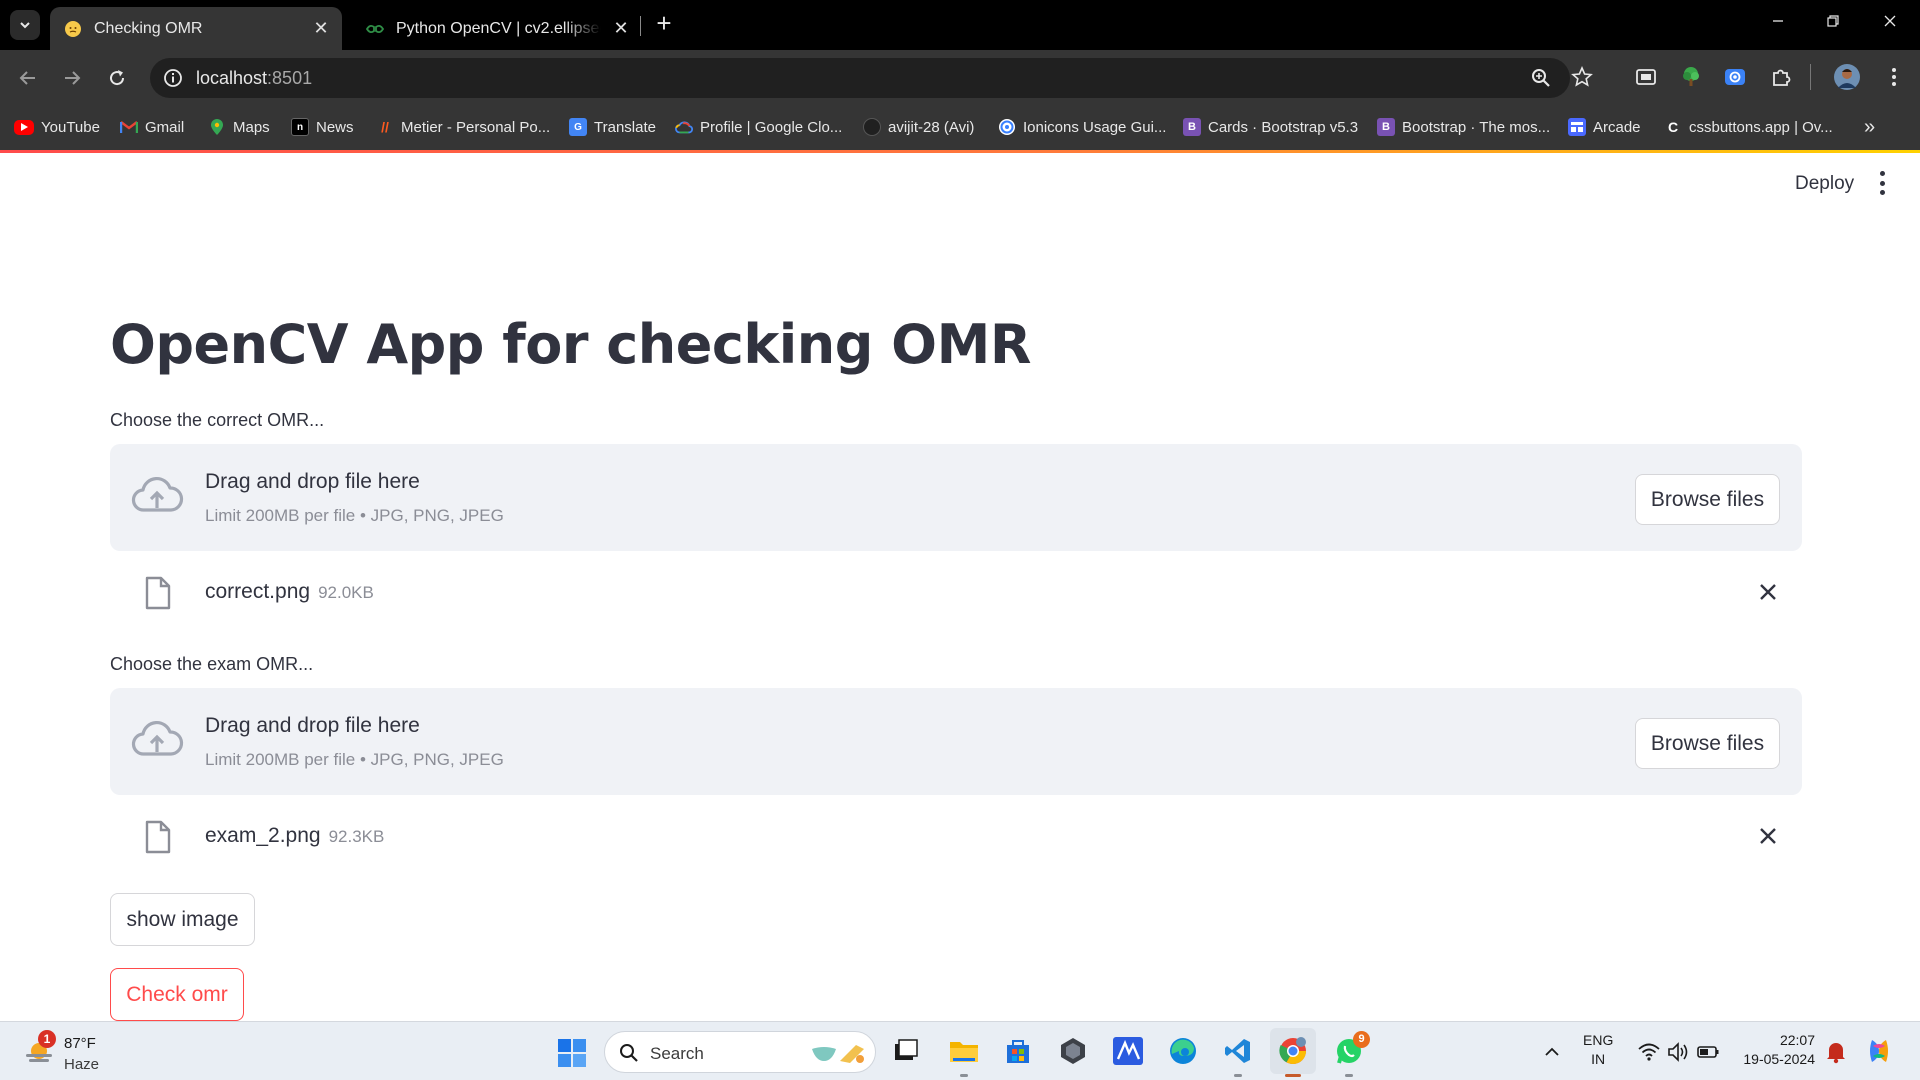 The image size is (1920, 1080). What do you see at coordinates (1879, 1051) in the screenshot?
I see `copilot-icon` at bounding box center [1879, 1051].